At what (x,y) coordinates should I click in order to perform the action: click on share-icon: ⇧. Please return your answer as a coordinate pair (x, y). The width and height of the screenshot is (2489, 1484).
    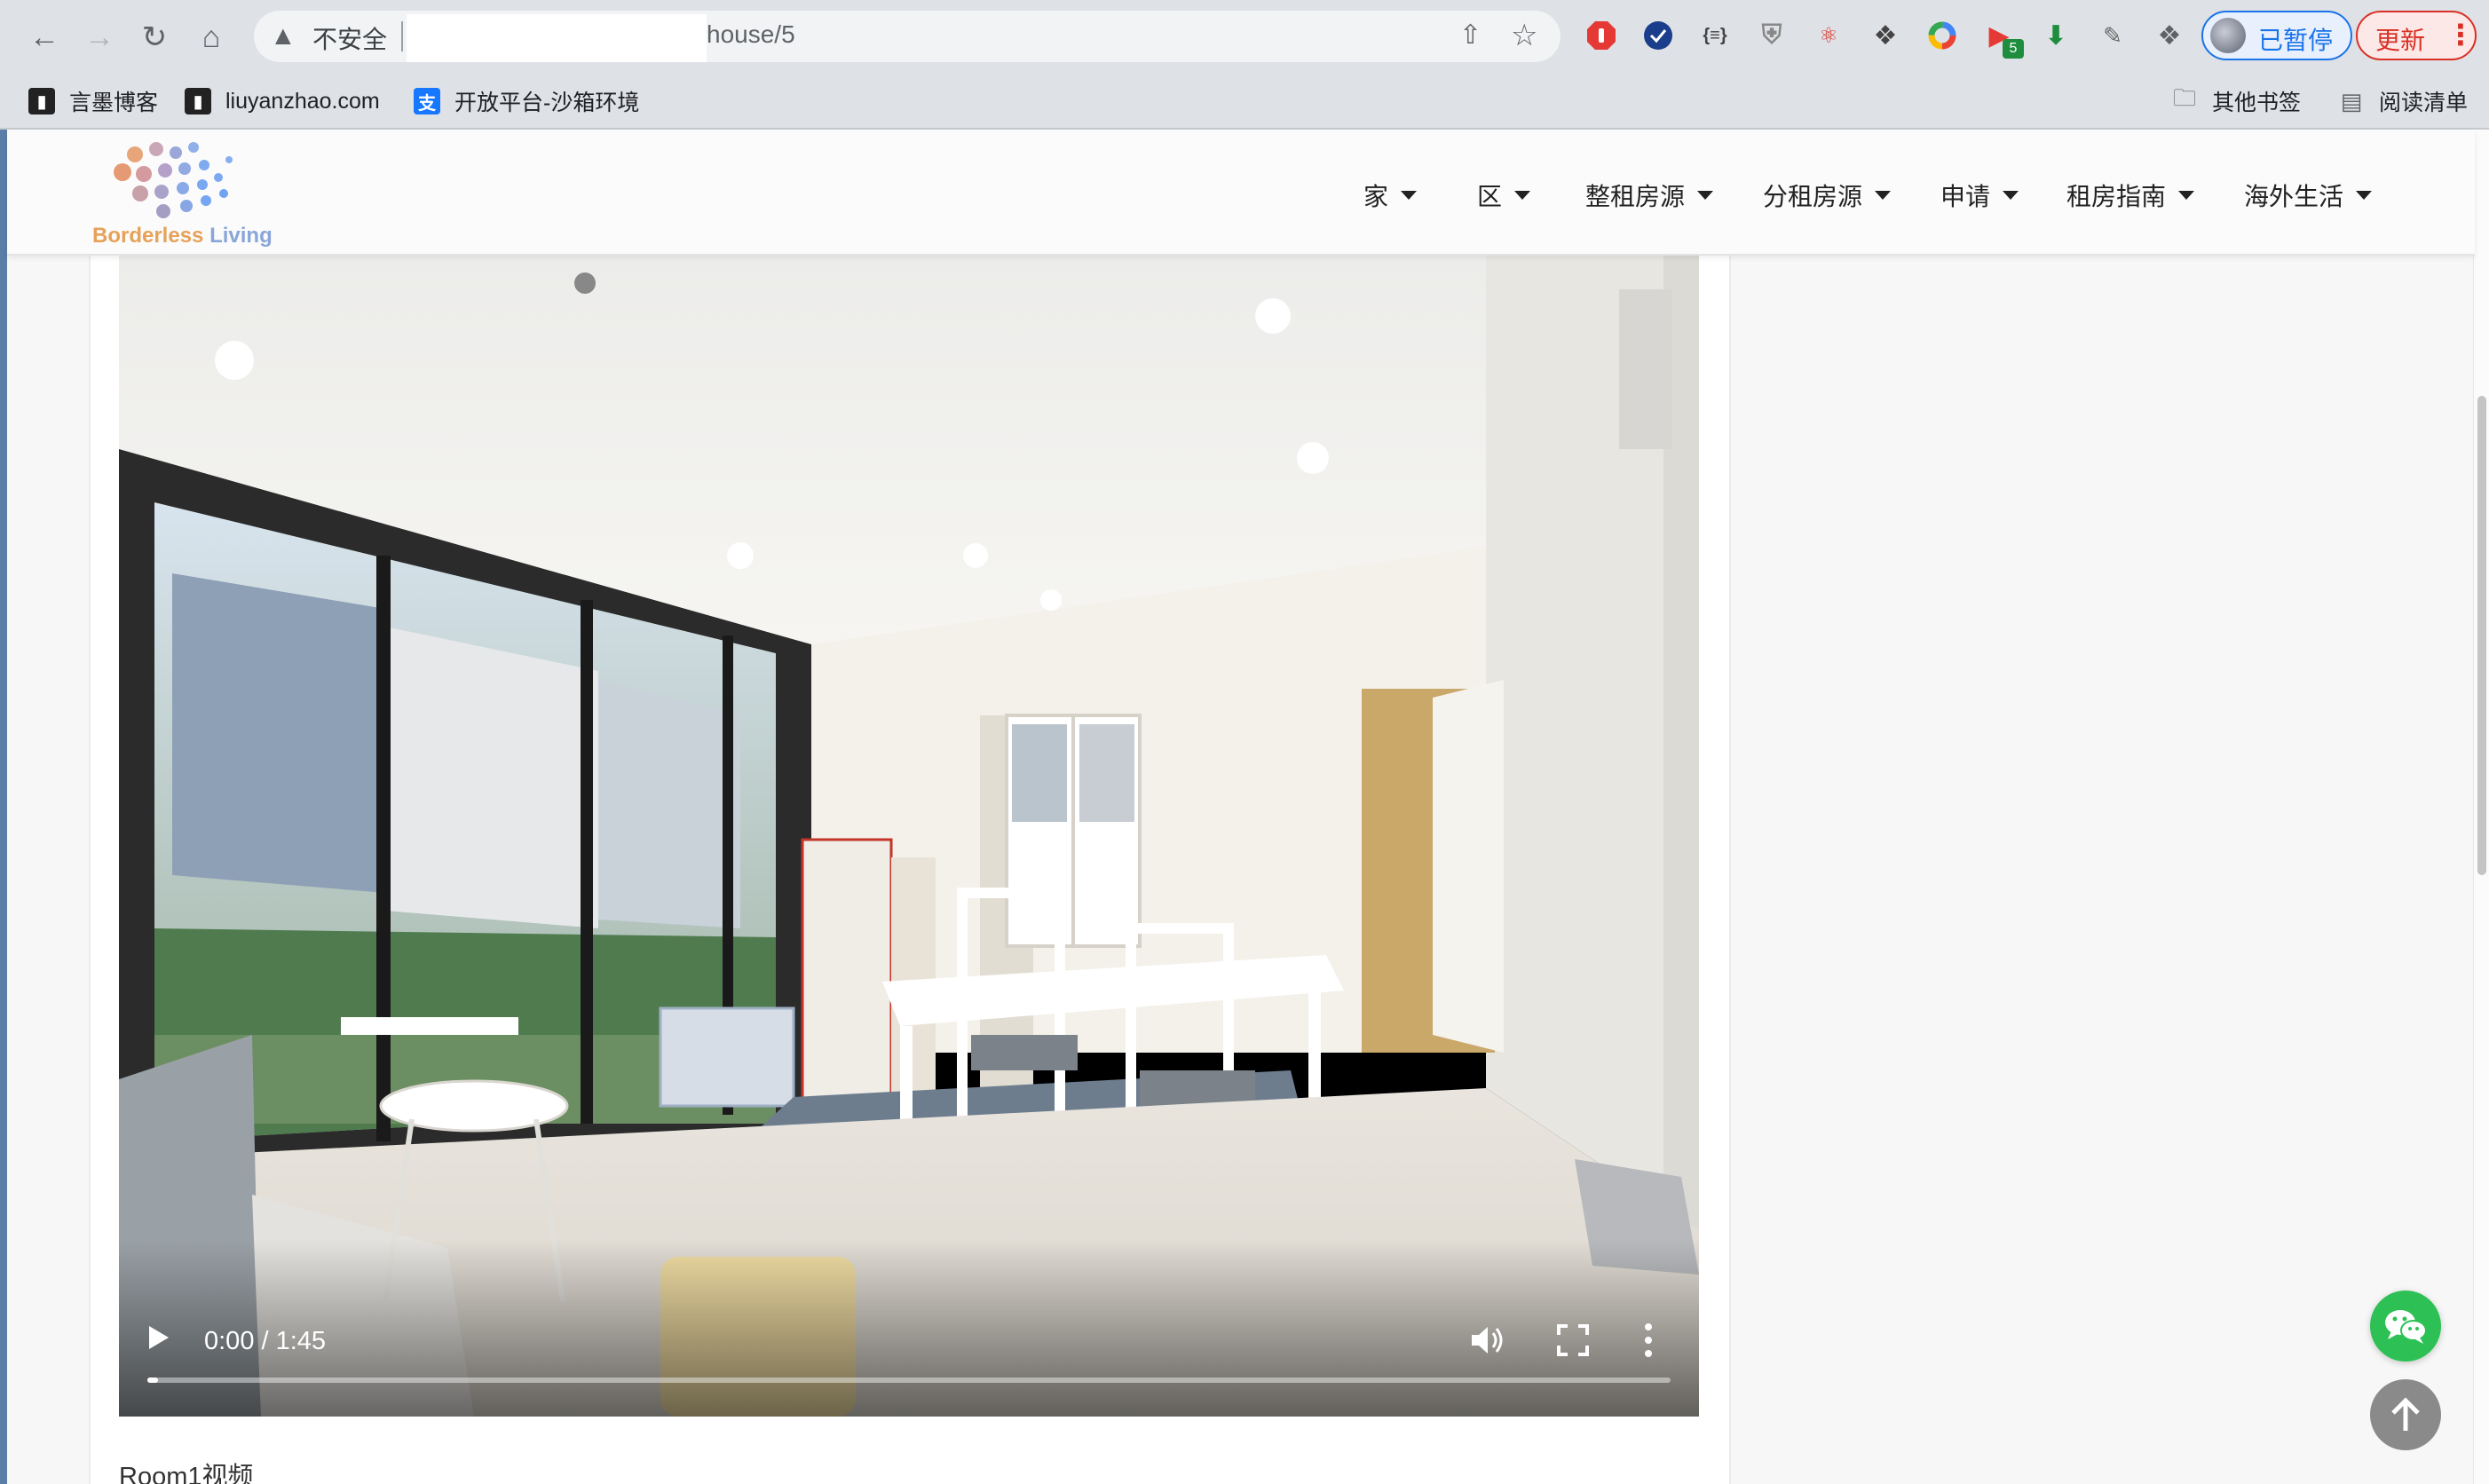
    Looking at the image, I should click on (1470, 36).